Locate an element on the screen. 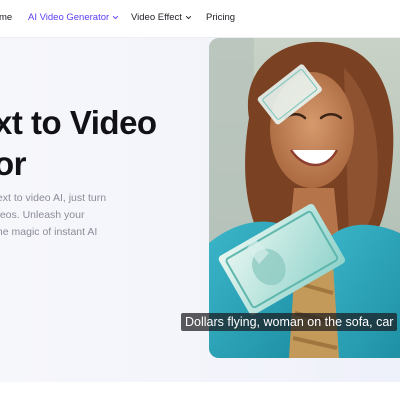 Image resolution: width=400 pixels, height=400 pixels. nav-item-pricing-label: Pricing is located at coordinates (221, 17).